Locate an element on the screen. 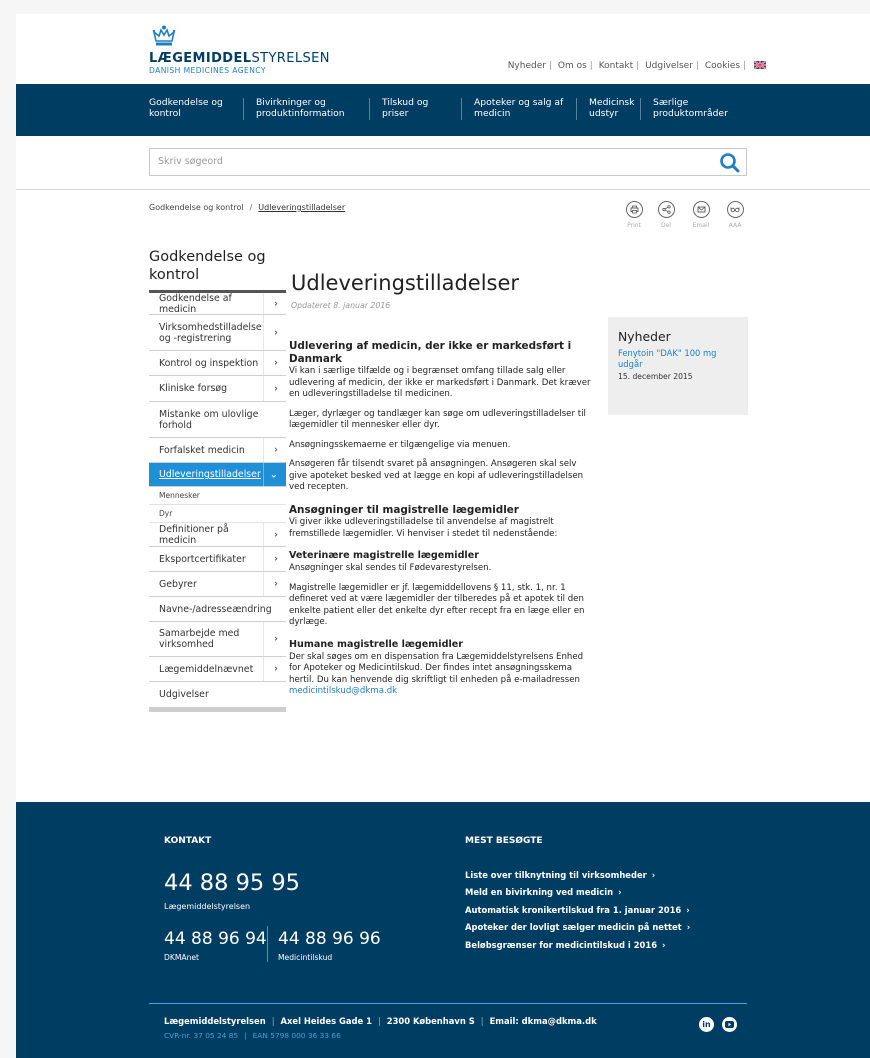 The width and height of the screenshot is (870, 1058). breadcrumb-current: Udleveringstilladelser is located at coordinates (301, 207).